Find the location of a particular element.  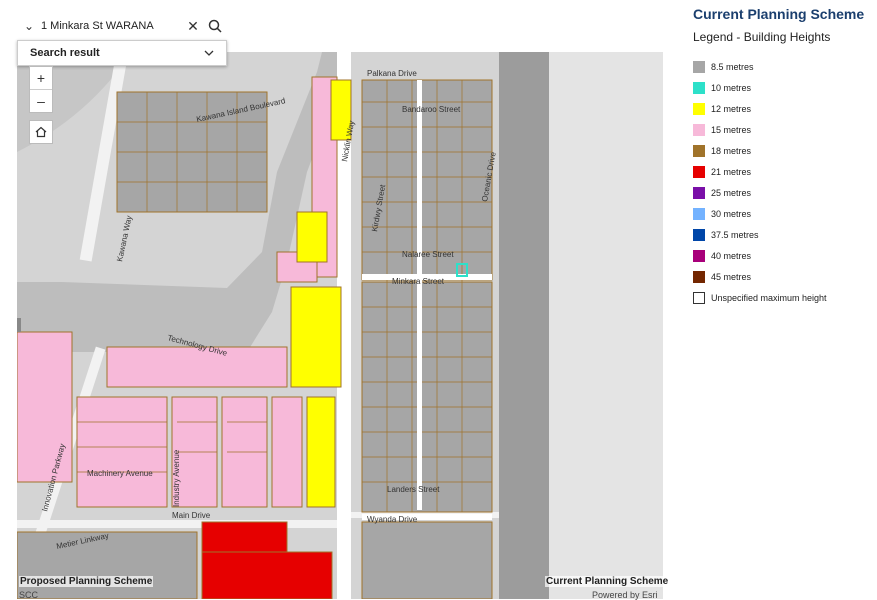

legend-label: 37.5 metres is located at coordinates (735, 234).